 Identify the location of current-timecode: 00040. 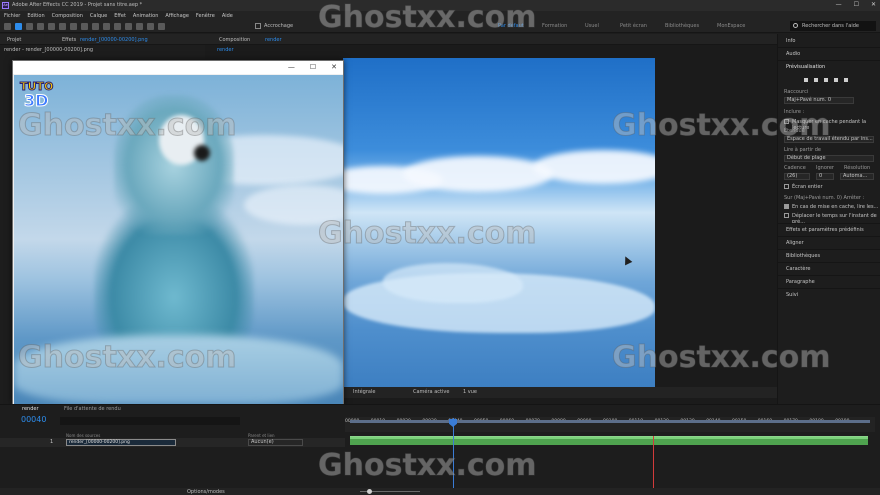
(33, 419).